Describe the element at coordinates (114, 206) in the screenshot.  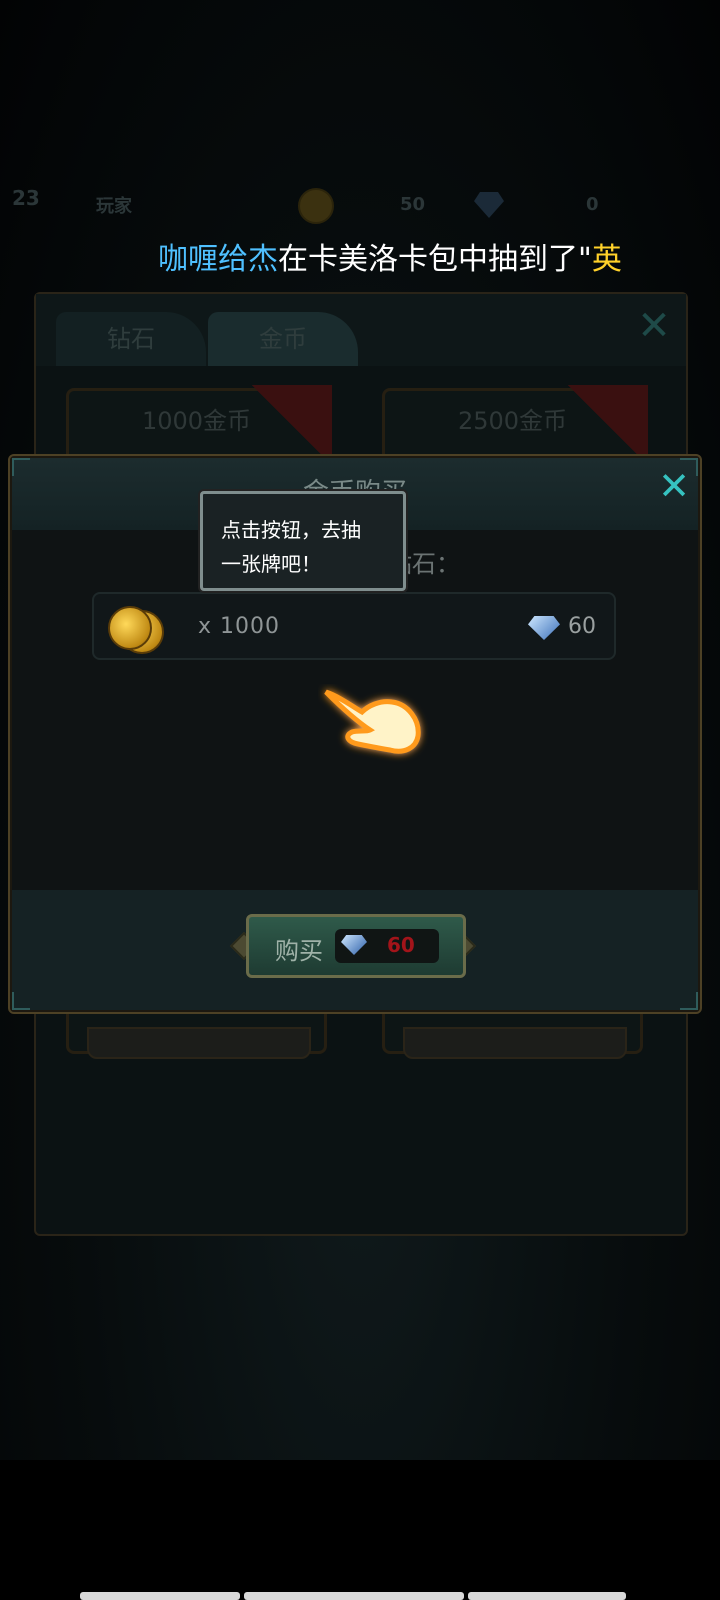
I see `player-name: 玩家` at that location.